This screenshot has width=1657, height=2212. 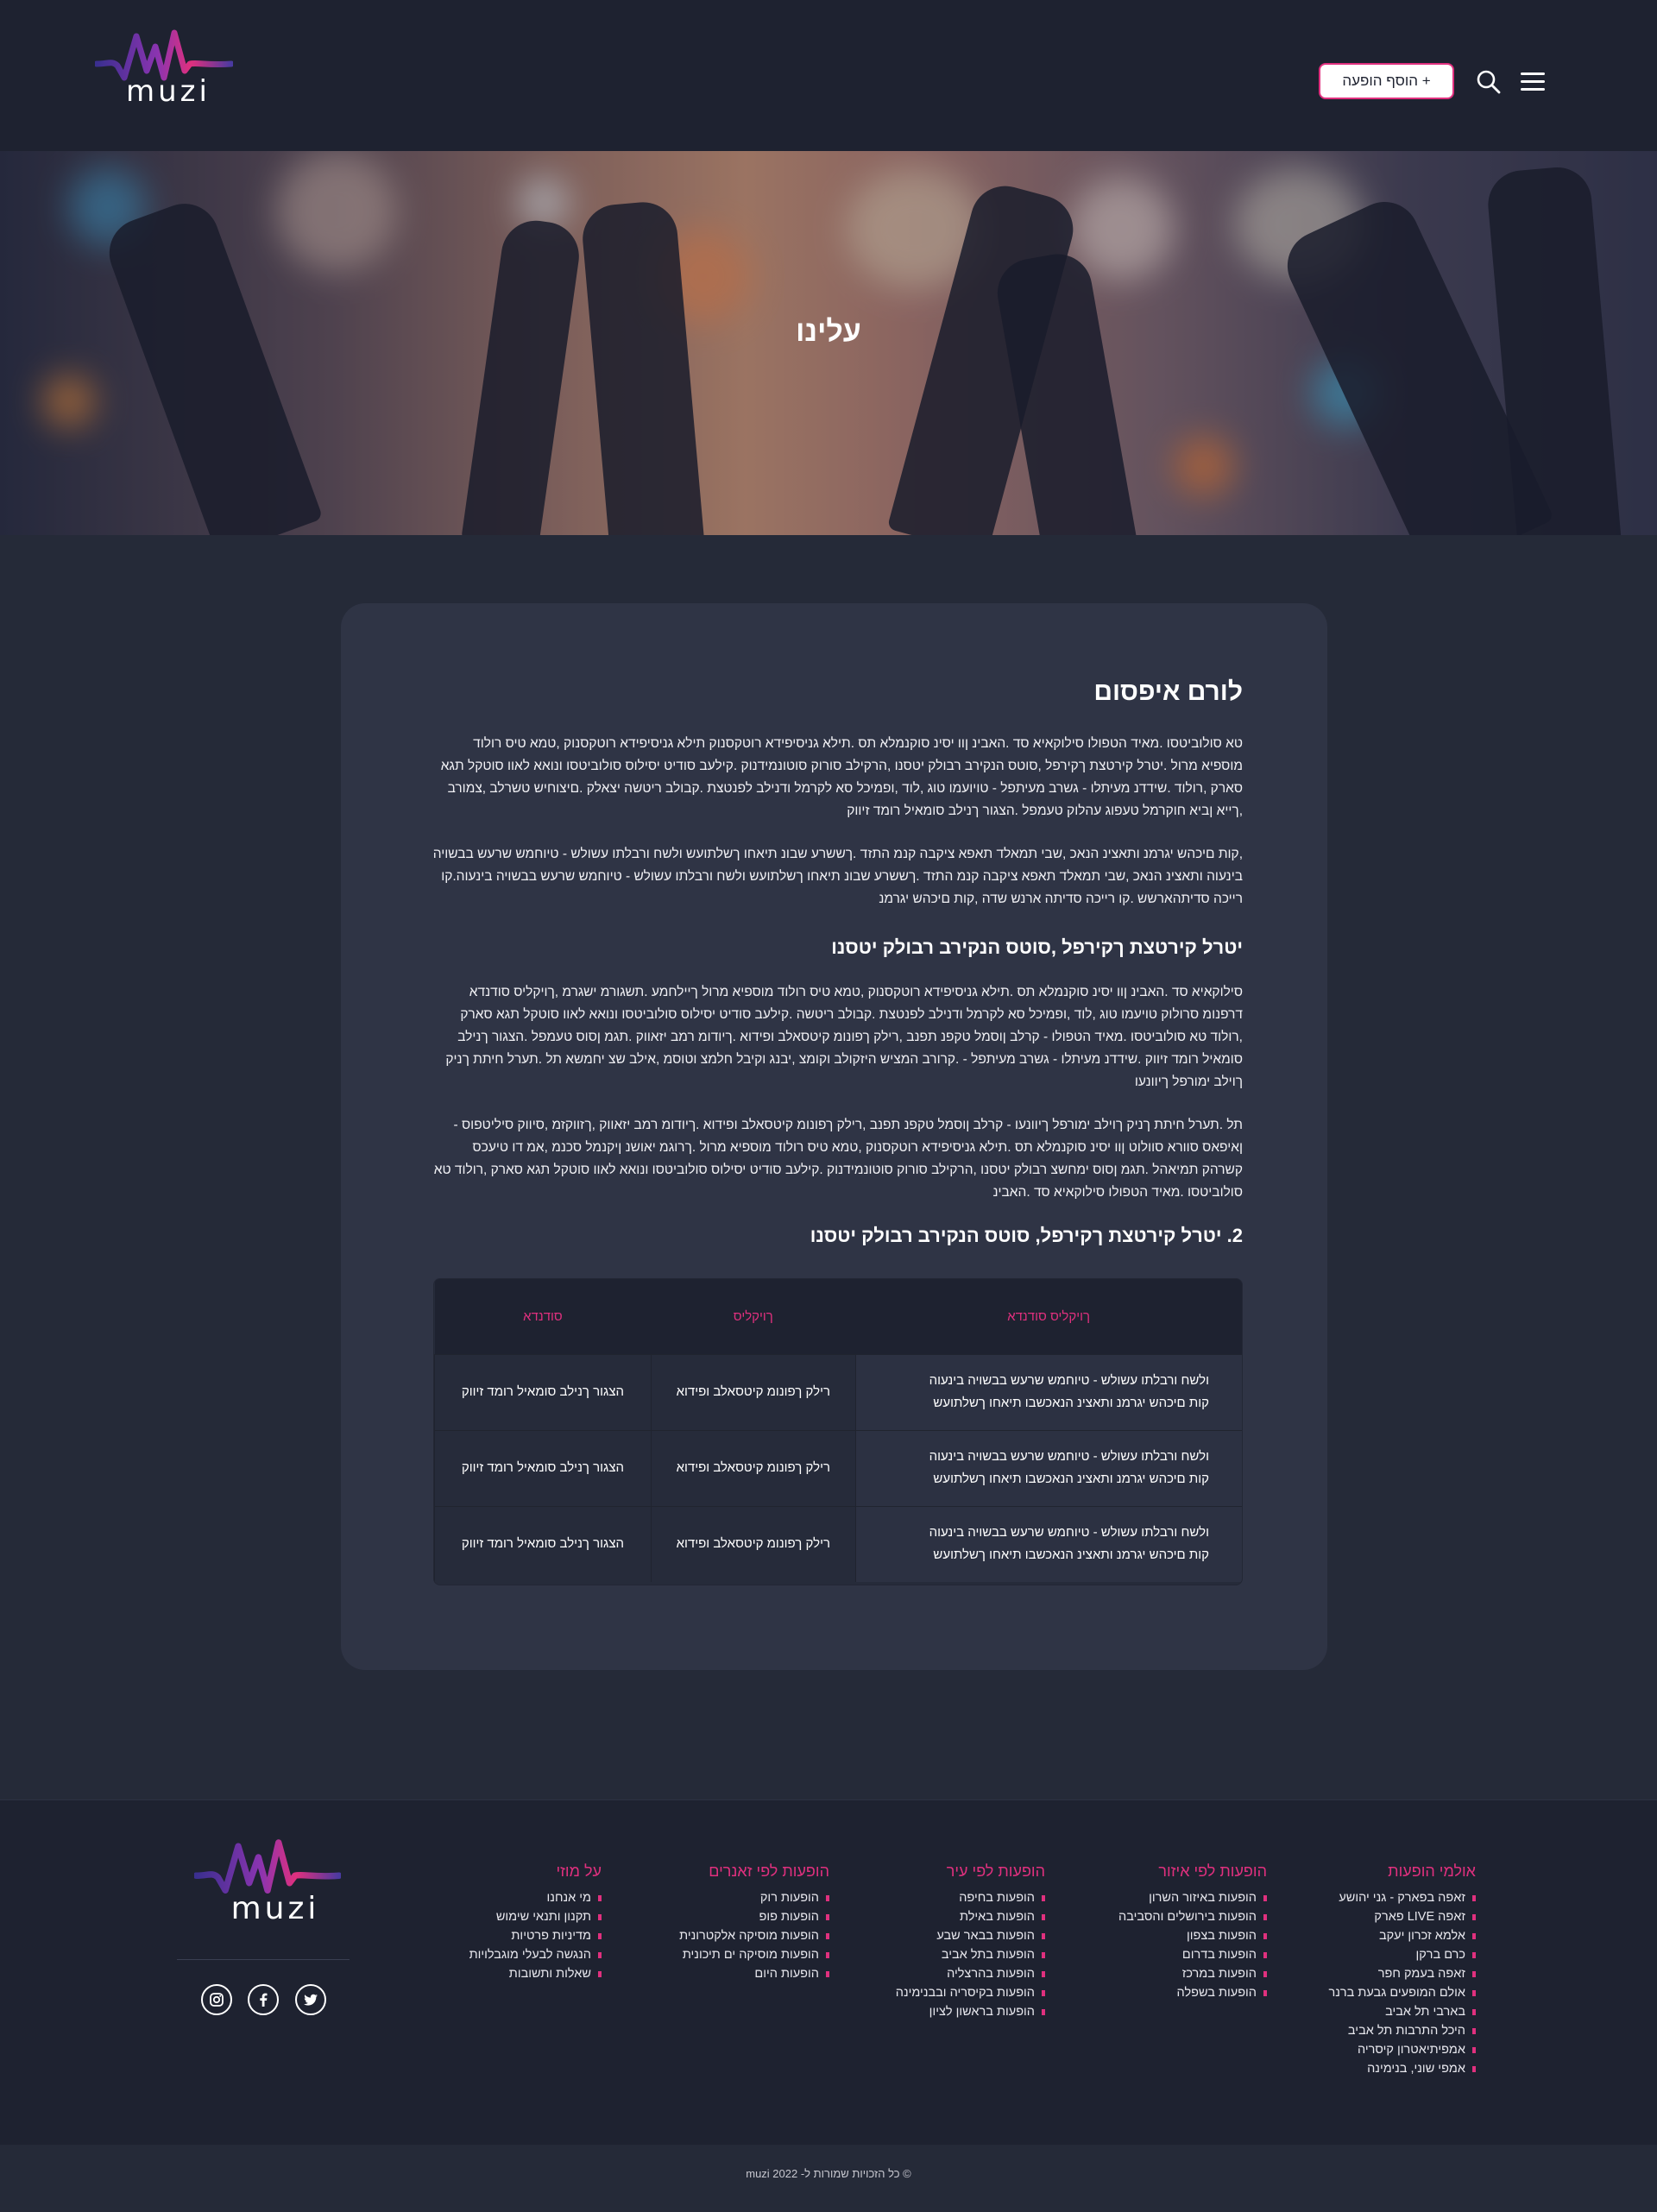 What do you see at coordinates (828, 76) in the screenshot?
I see `site-header: muzi + הוסף הופעה` at bounding box center [828, 76].